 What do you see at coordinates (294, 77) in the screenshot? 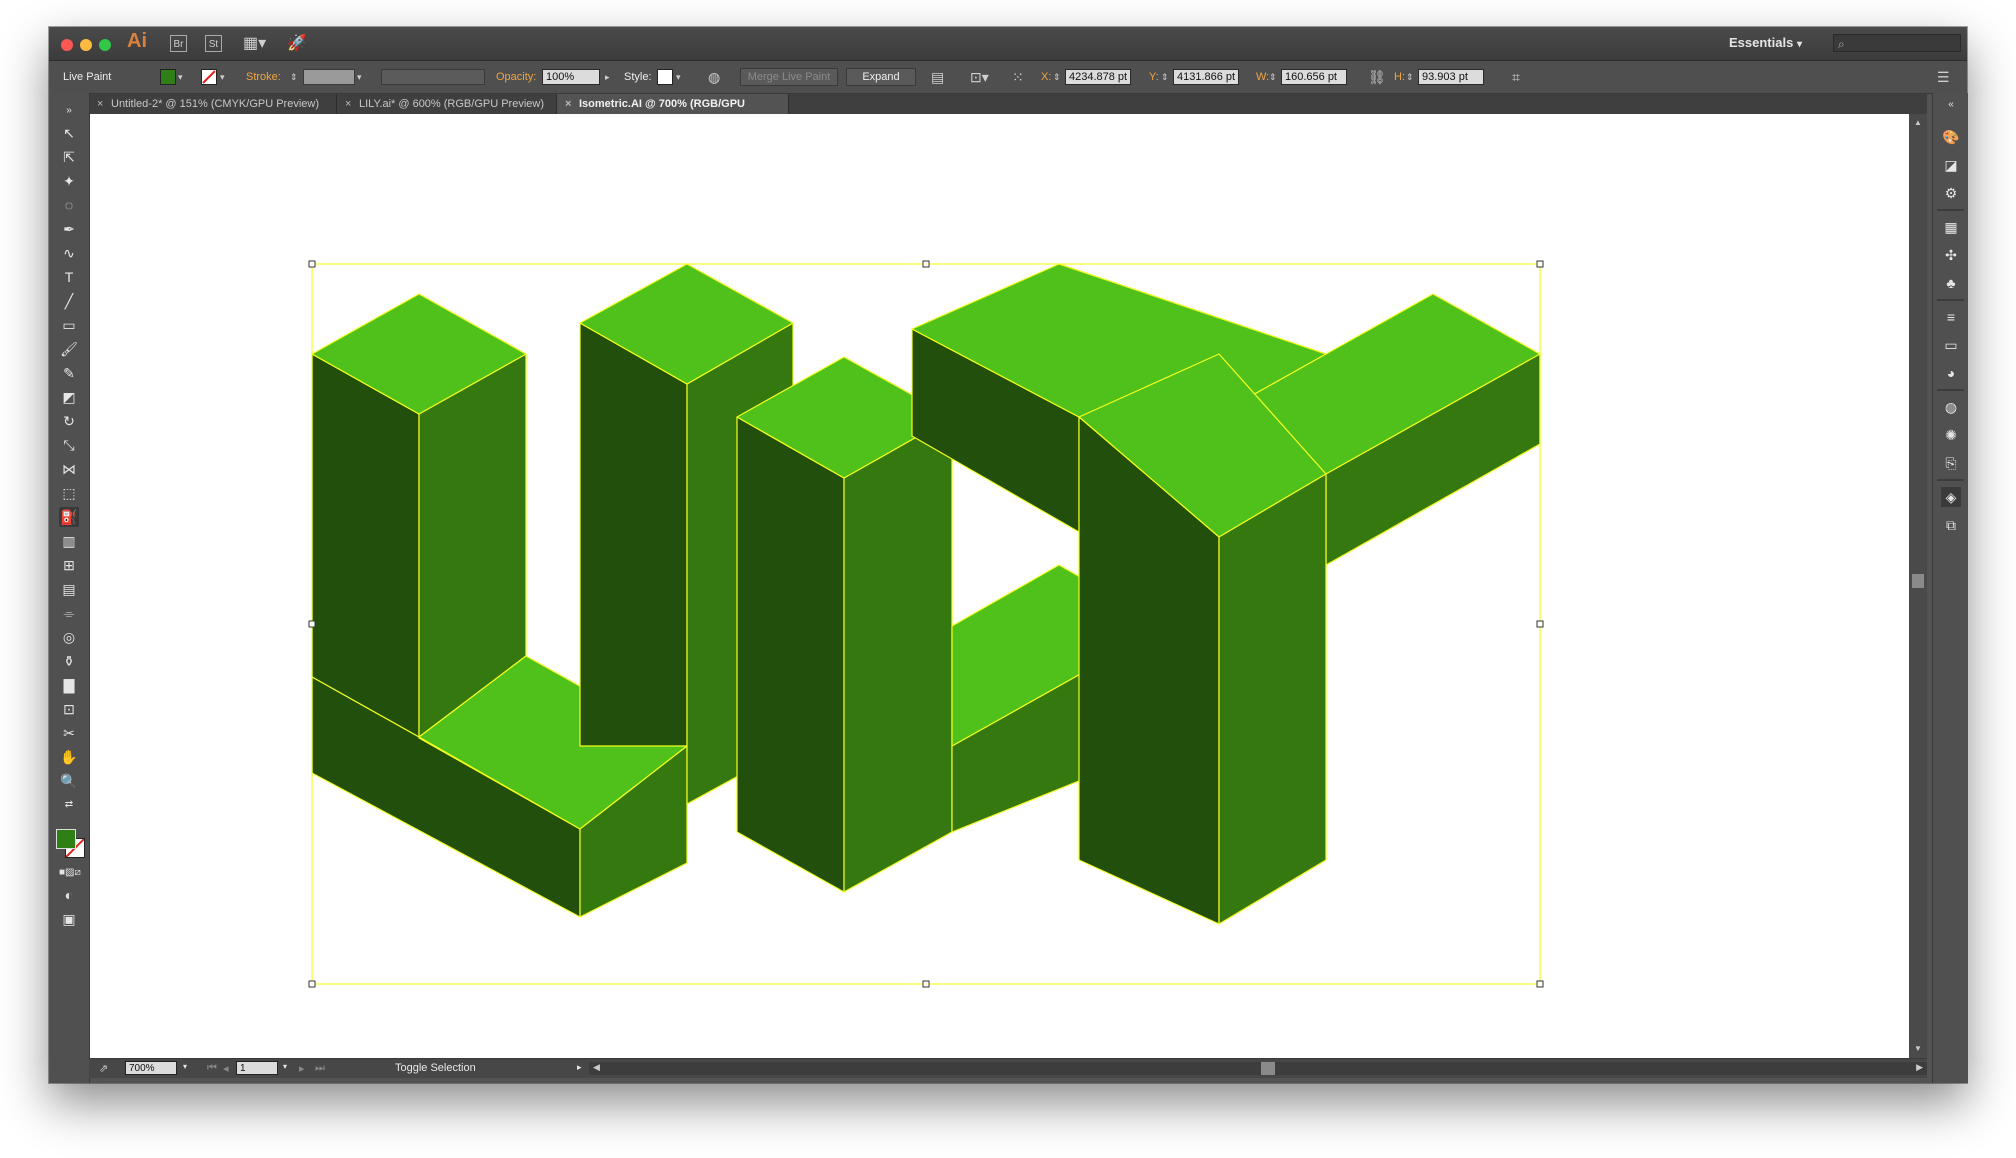
I see `stroke-stepper-icon: ⇕` at bounding box center [294, 77].